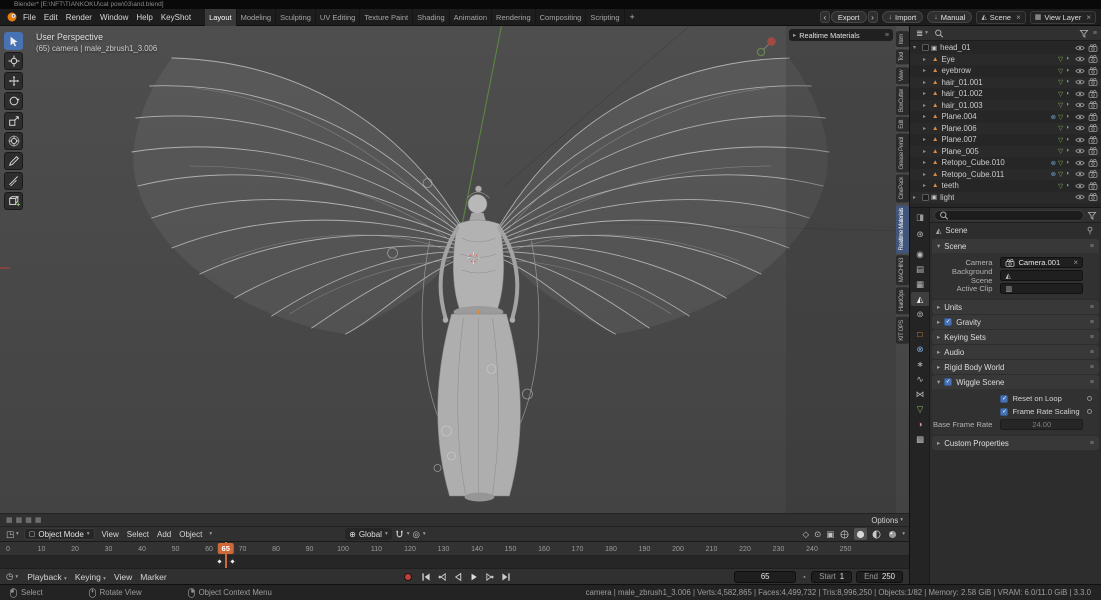 The image size is (1101, 600). What do you see at coordinates (221, 17) in the screenshot?
I see `workspace-tab-layout: Layout` at bounding box center [221, 17].